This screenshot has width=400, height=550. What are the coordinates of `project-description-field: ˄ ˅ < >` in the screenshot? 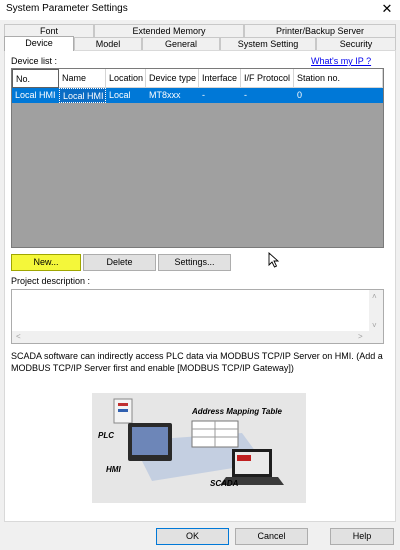 It's located at (197, 316).